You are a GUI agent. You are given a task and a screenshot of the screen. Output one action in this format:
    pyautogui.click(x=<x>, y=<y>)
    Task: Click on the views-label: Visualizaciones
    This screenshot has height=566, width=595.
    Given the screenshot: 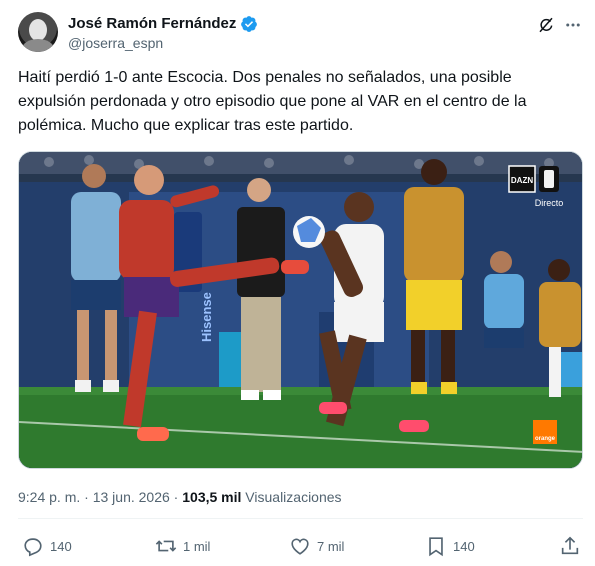 What is the action you would take?
    pyautogui.click(x=293, y=497)
    